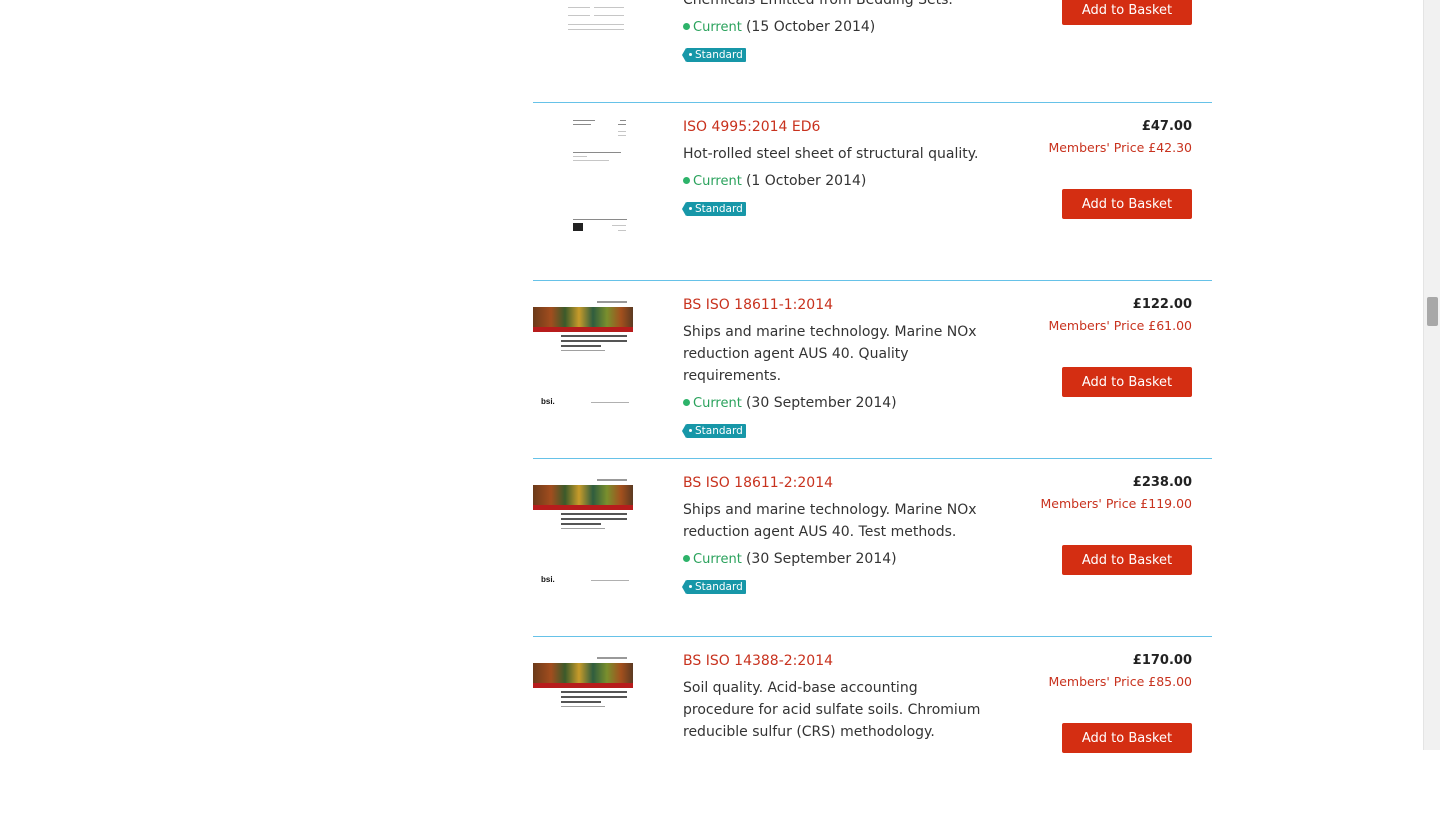  I want to click on members-price: Members' Price £61.00, so click(1120, 325).